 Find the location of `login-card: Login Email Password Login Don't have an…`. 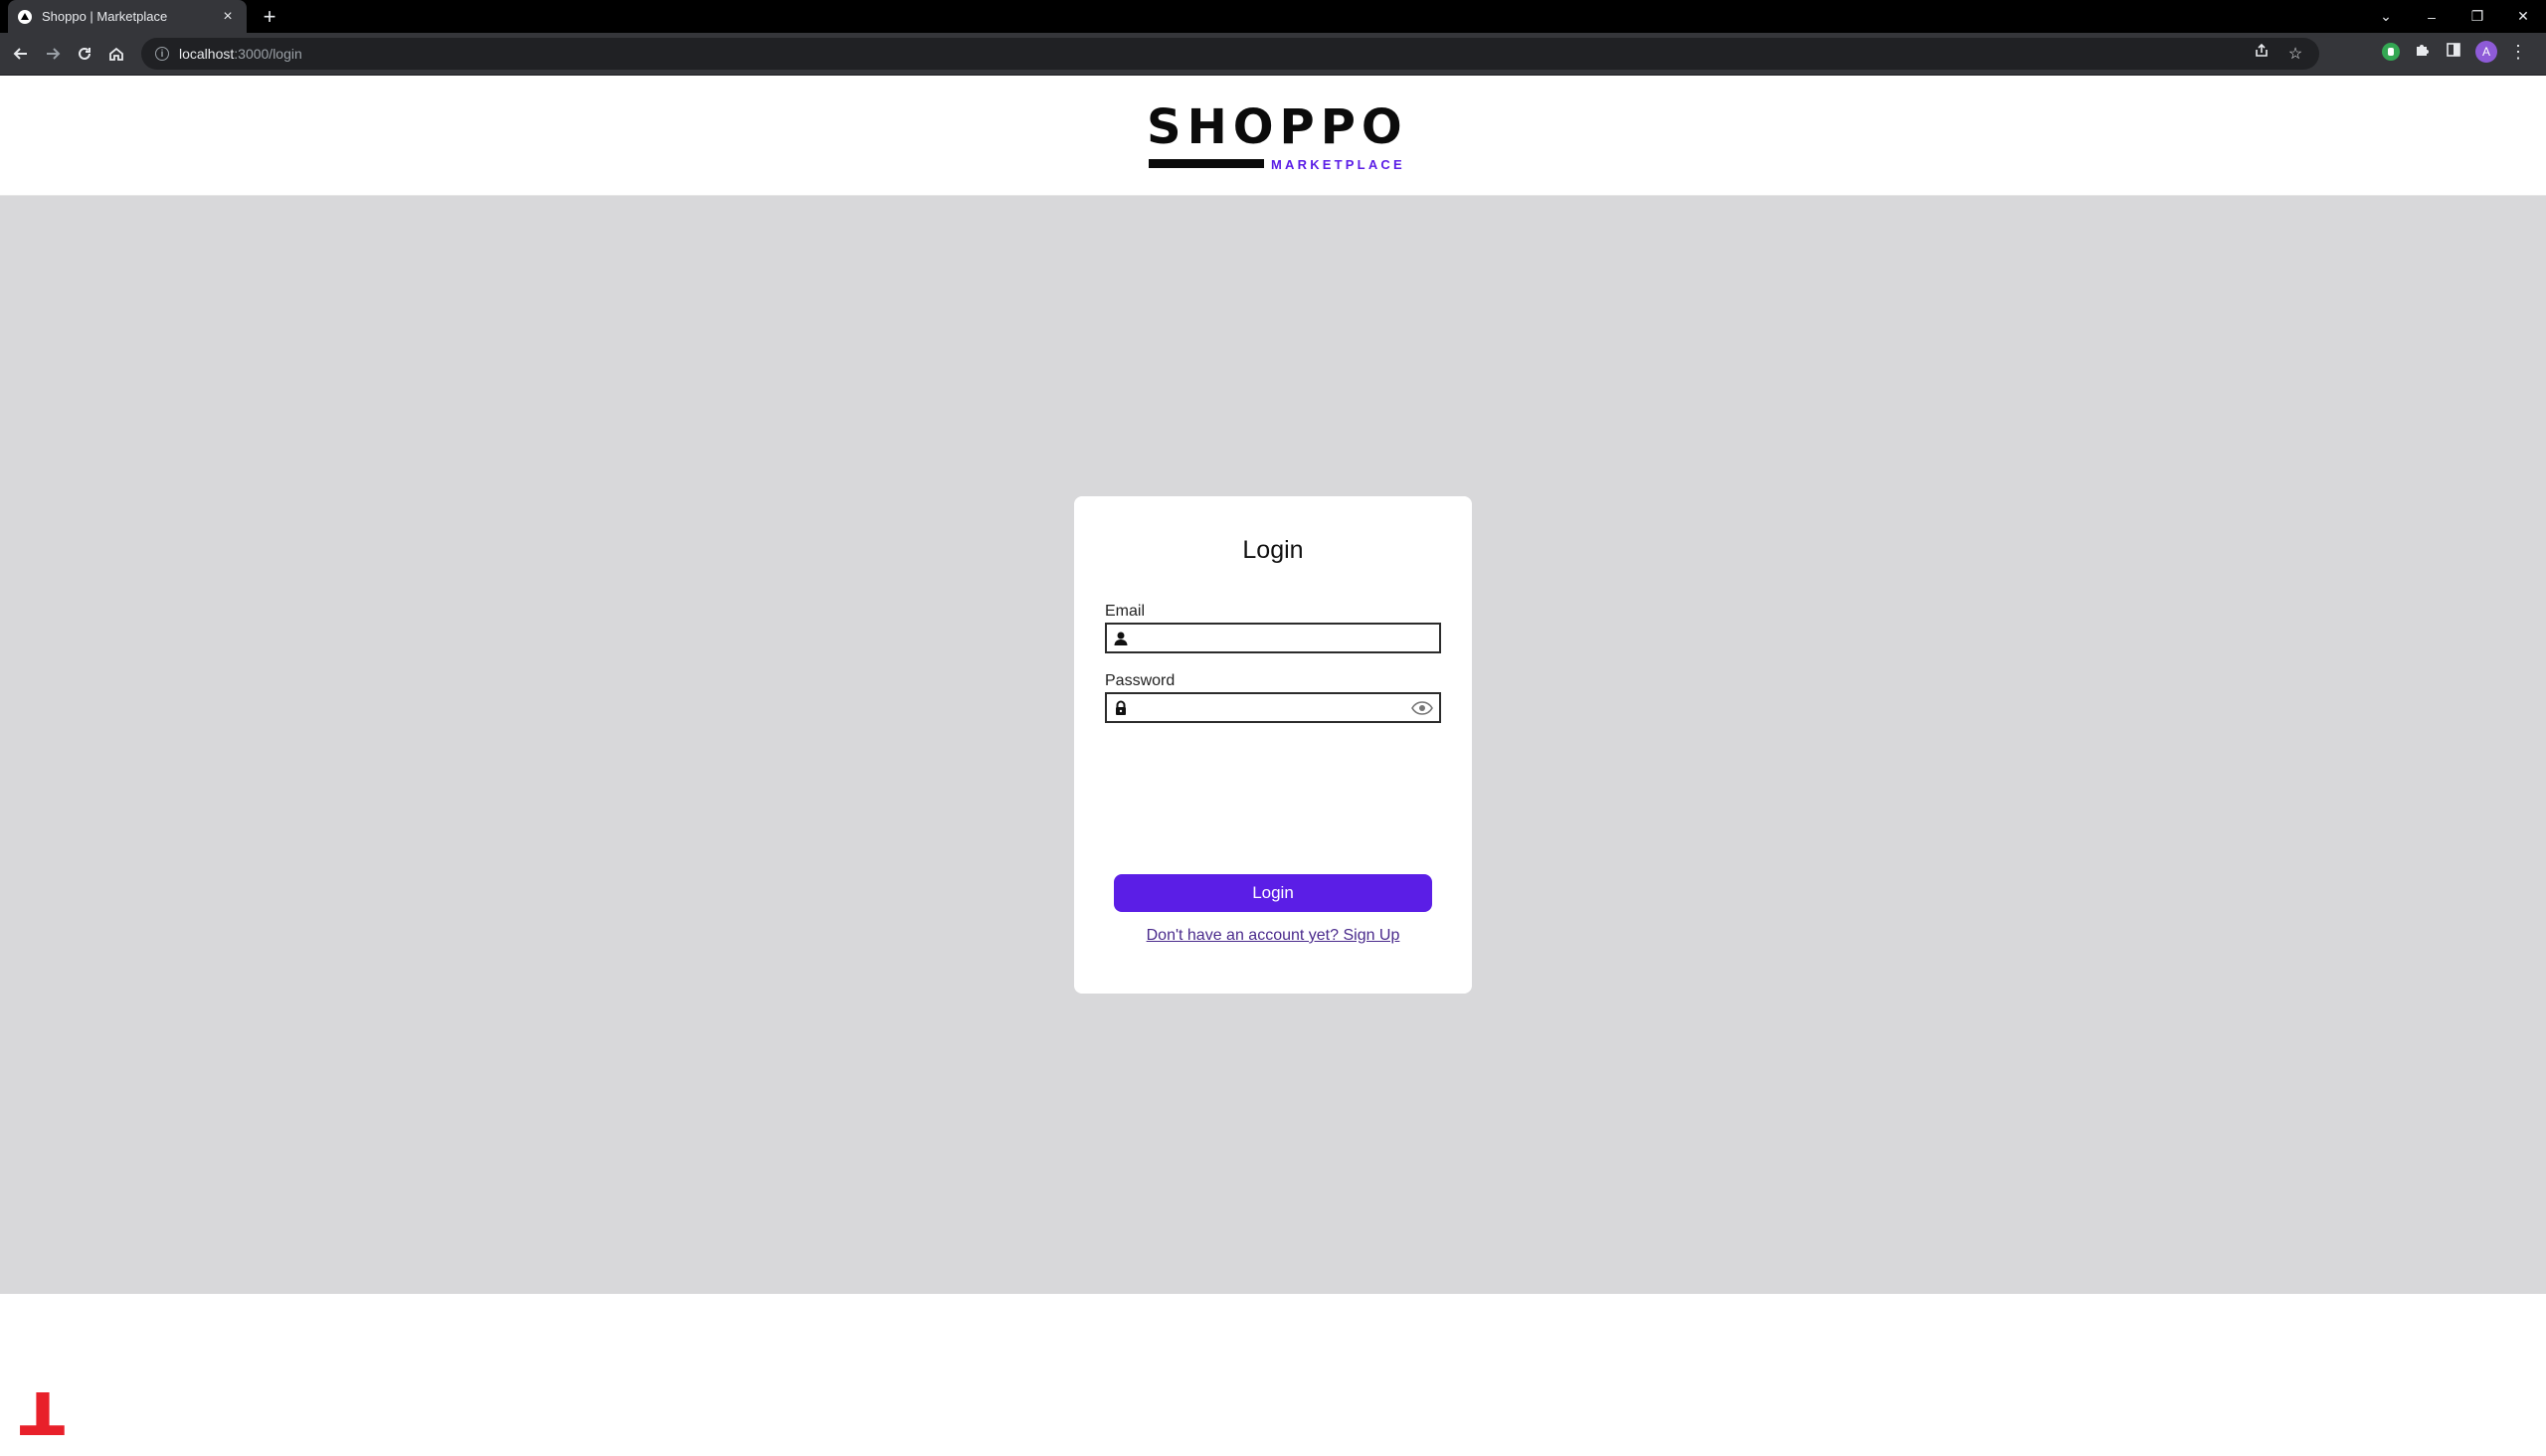

login-card: Login Email Password Login Don't have an… is located at coordinates (1273, 745).